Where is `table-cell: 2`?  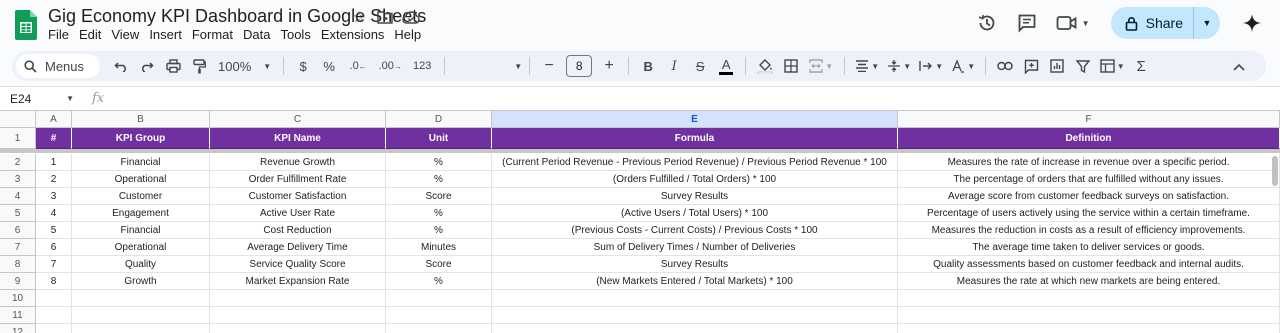 table-cell: 2 is located at coordinates (54, 179).